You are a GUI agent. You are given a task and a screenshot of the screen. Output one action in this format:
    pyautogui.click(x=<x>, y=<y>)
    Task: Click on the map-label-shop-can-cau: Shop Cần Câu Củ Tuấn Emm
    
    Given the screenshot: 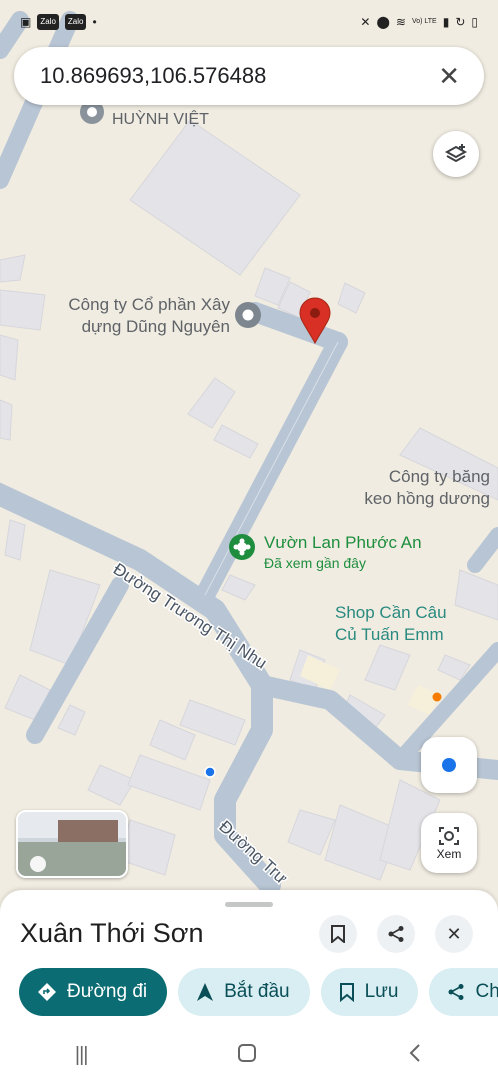 What is the action you would take?
    pyautogui.click(x=391, y=624)
    